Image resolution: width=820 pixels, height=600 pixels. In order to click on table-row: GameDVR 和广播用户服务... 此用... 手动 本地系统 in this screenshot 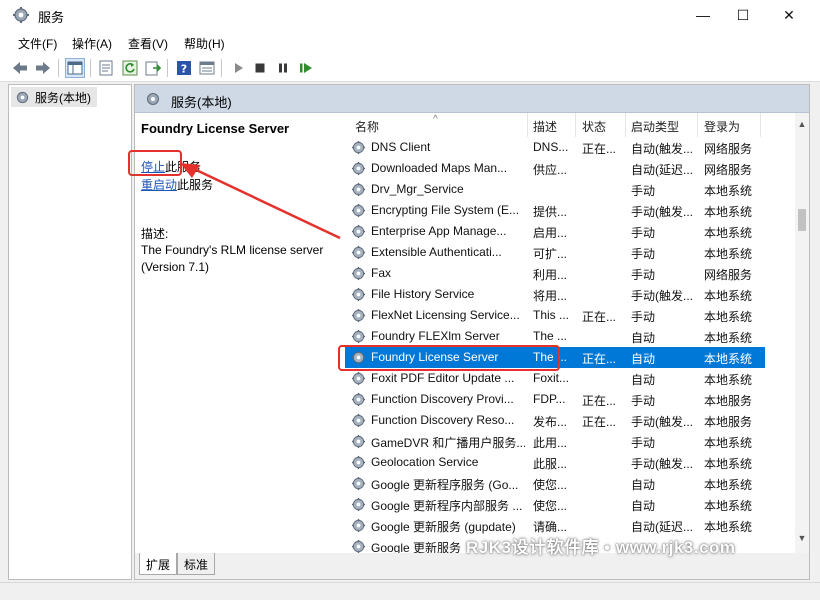, I will do `click(555, 441)`.